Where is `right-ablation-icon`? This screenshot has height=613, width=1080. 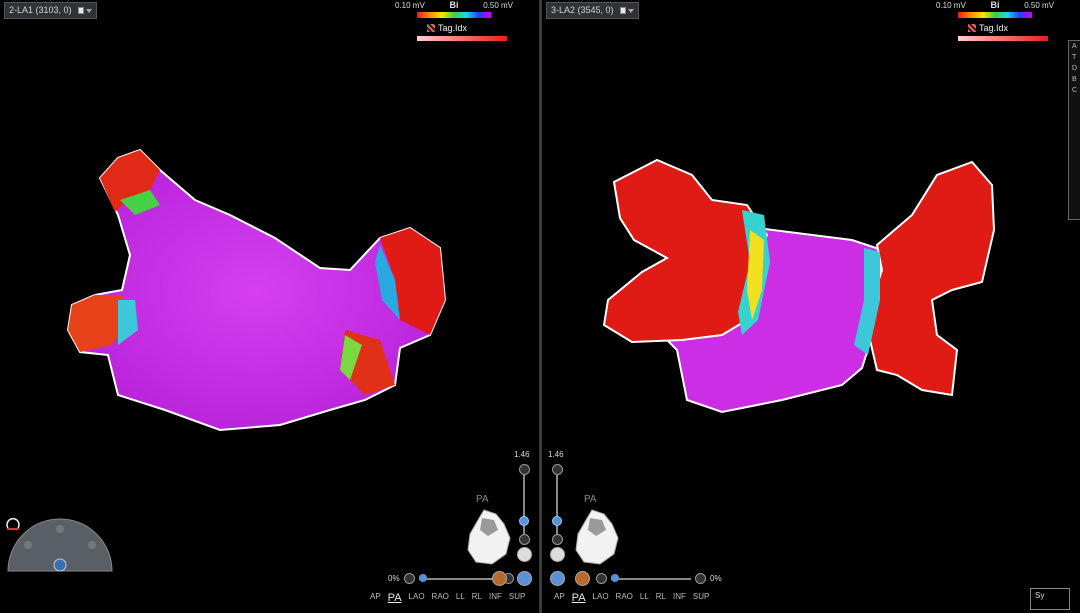
right-ablation-icon is located at coordinates (582, 578).